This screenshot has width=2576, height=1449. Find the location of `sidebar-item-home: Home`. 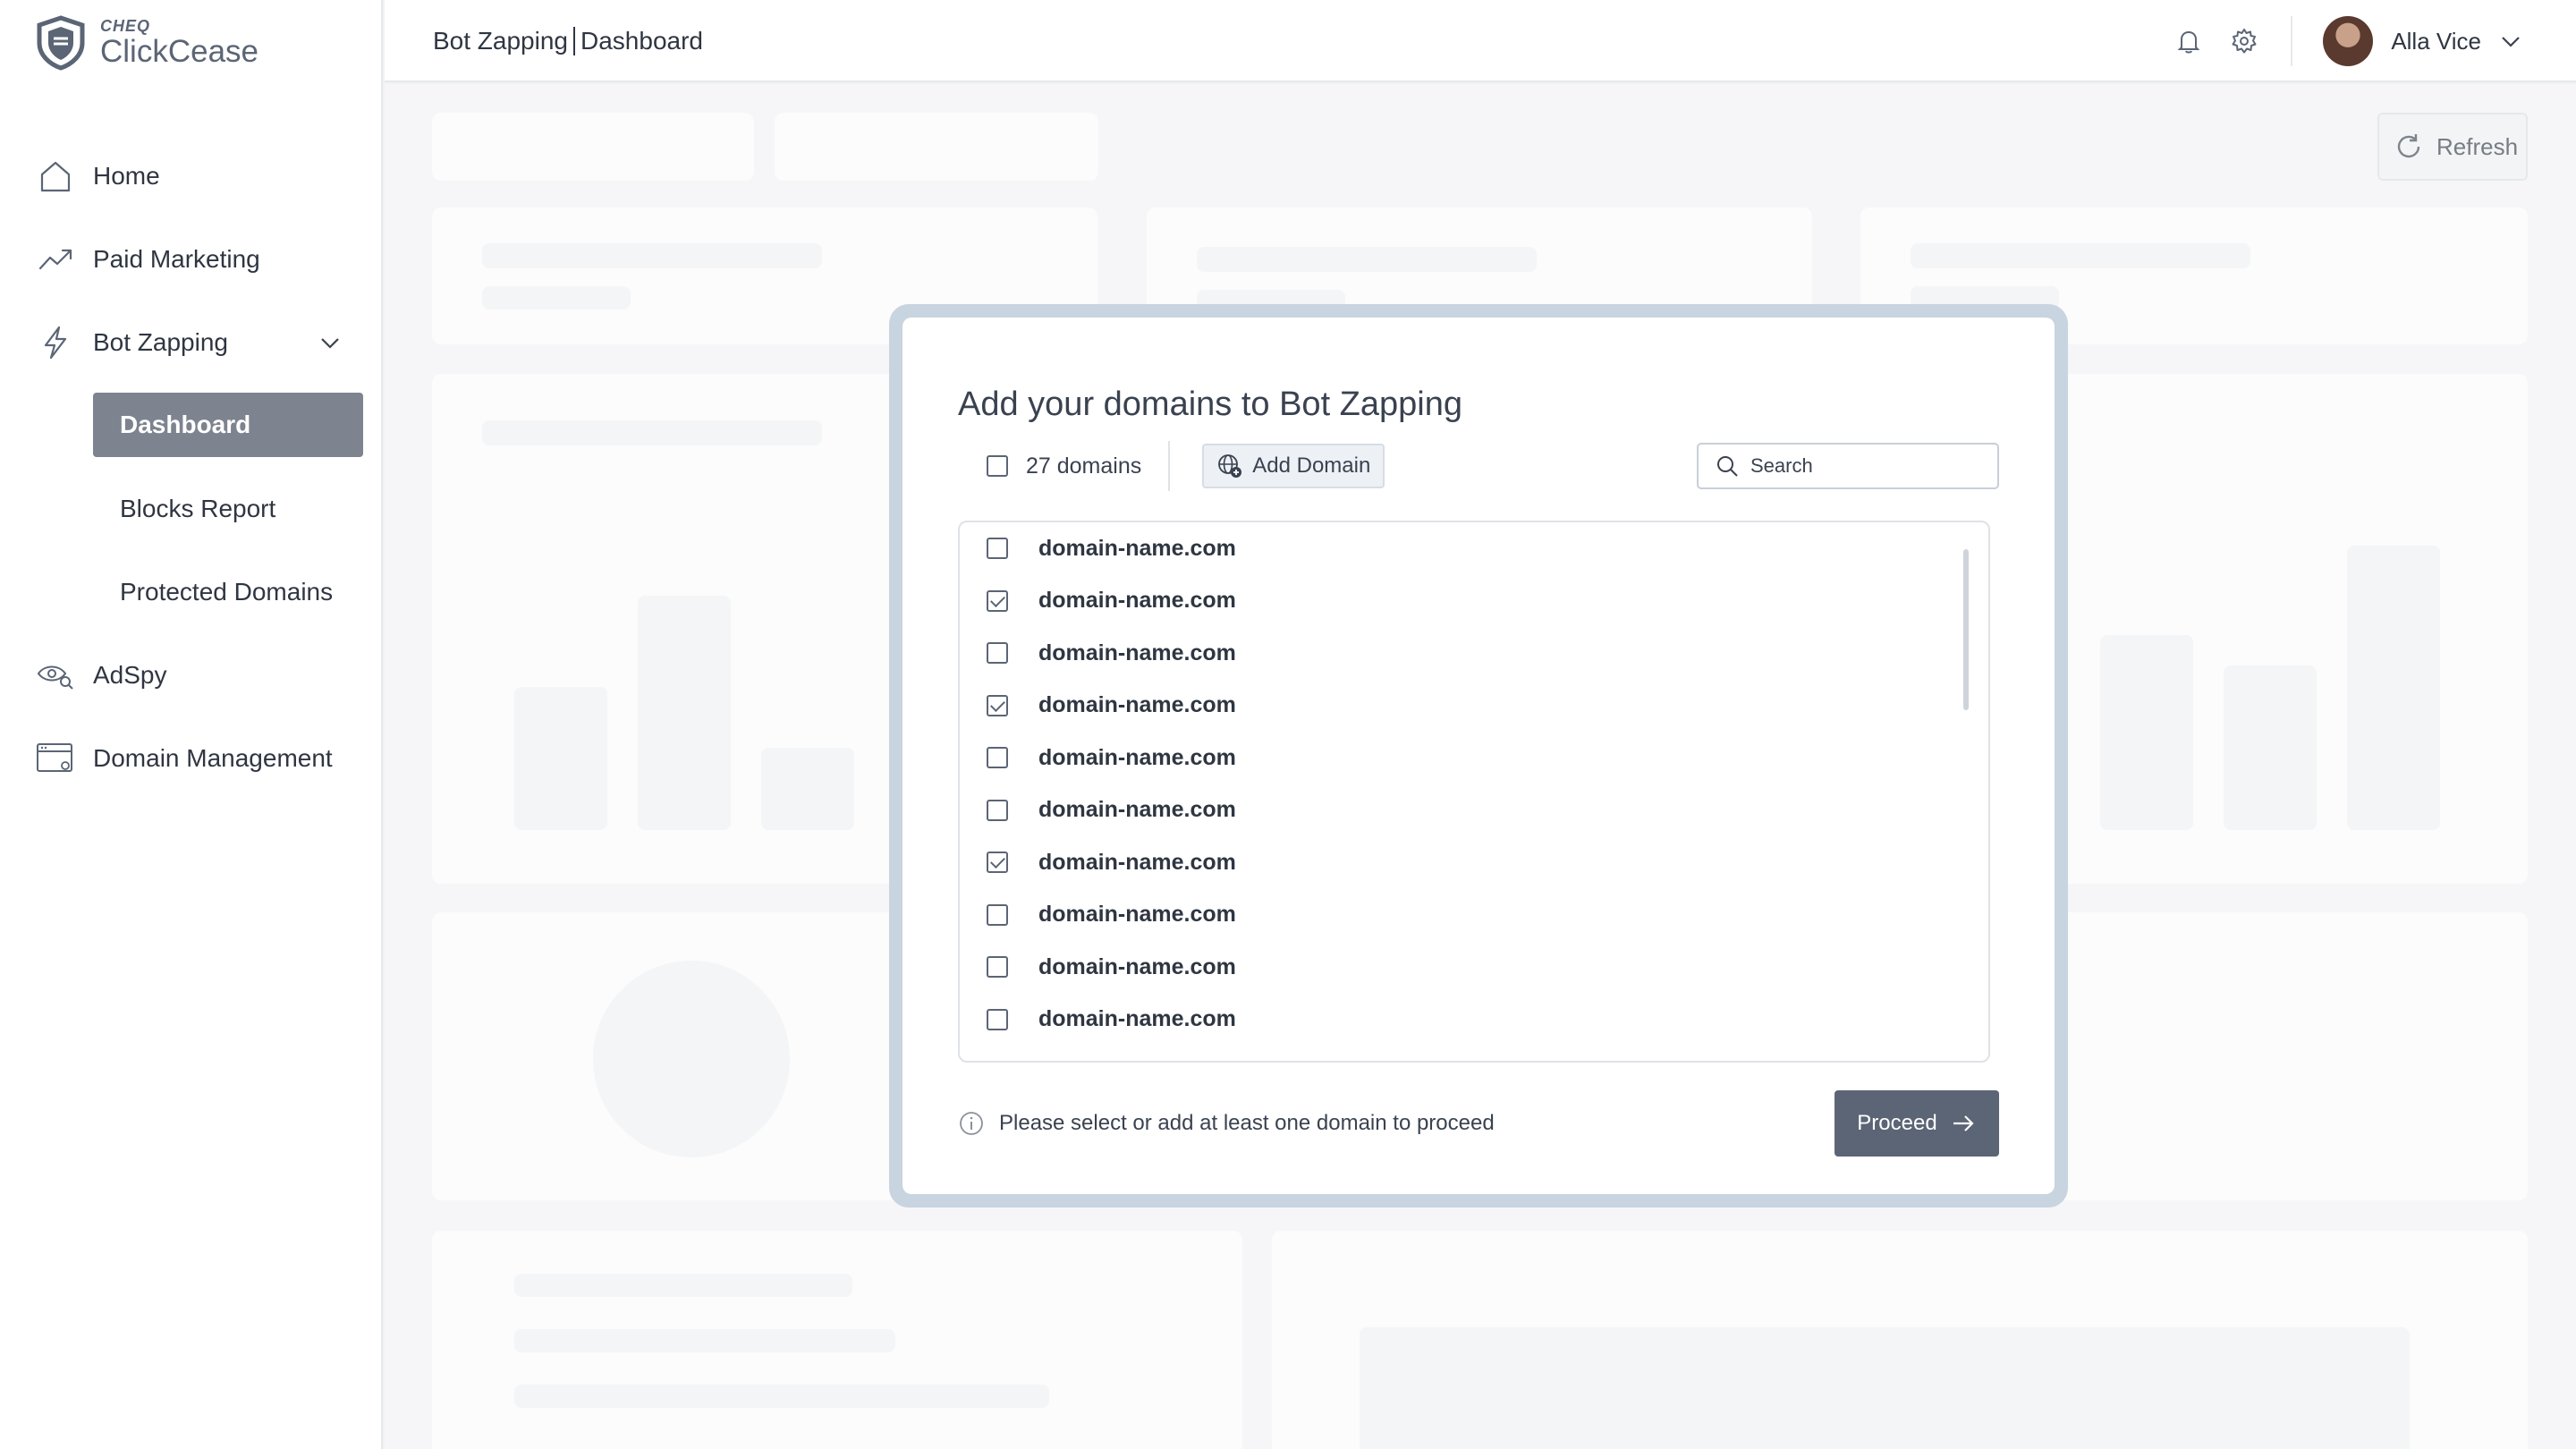

sidebar-item-home: Home is located at coordinates (191, 175).